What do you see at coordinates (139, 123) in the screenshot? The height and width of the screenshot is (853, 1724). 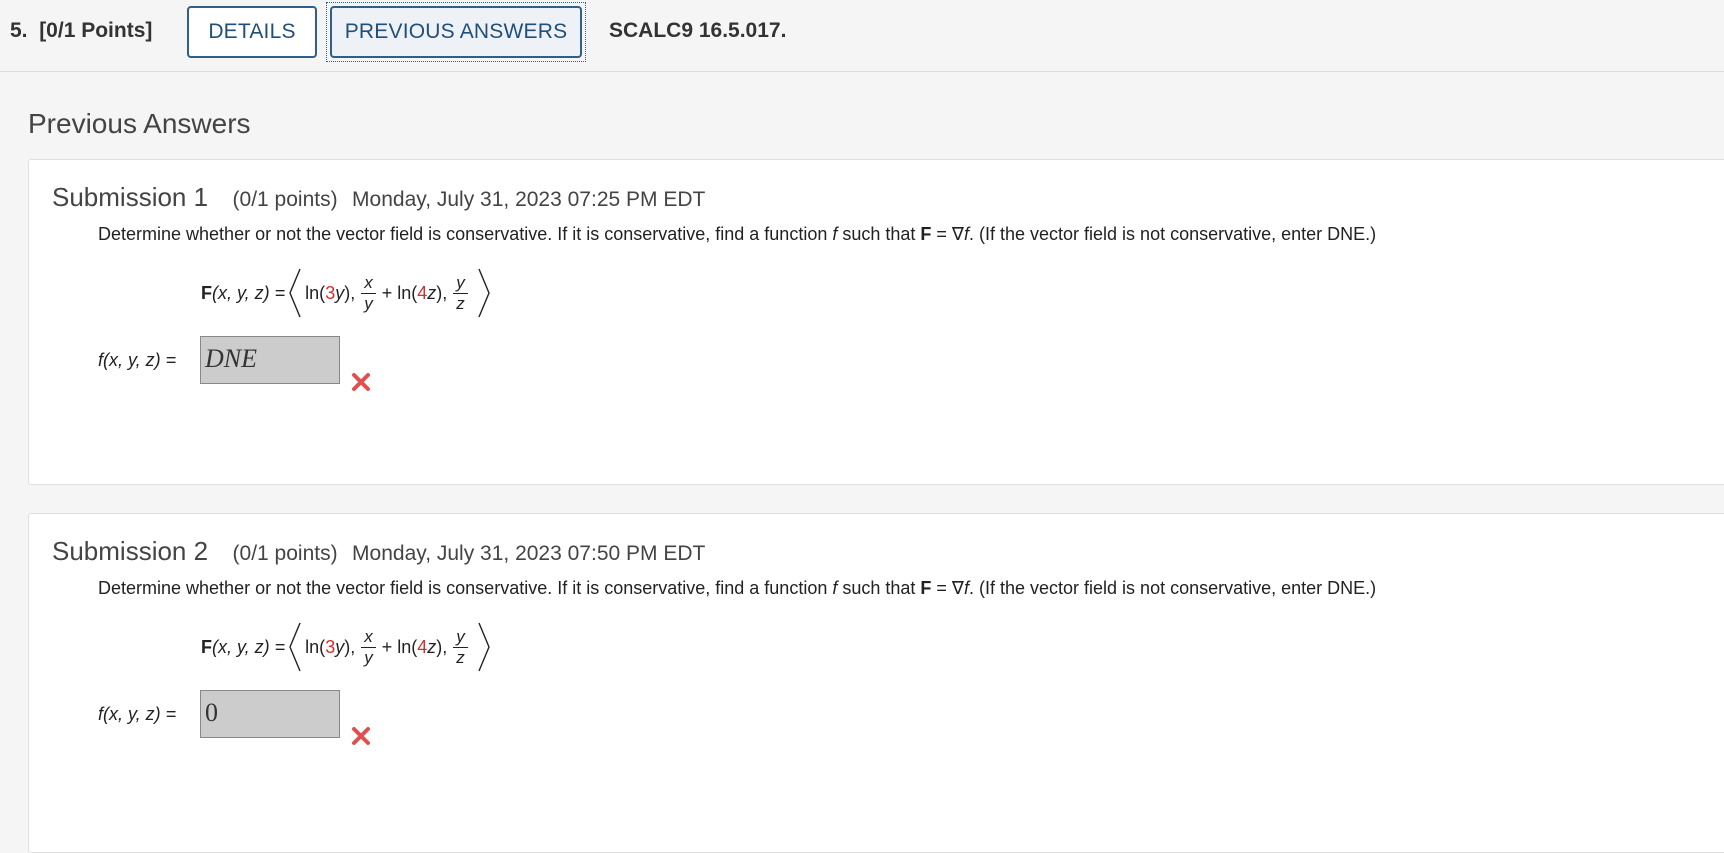 I see `section-title: Previous Answers` at bounding box center [139, 123].